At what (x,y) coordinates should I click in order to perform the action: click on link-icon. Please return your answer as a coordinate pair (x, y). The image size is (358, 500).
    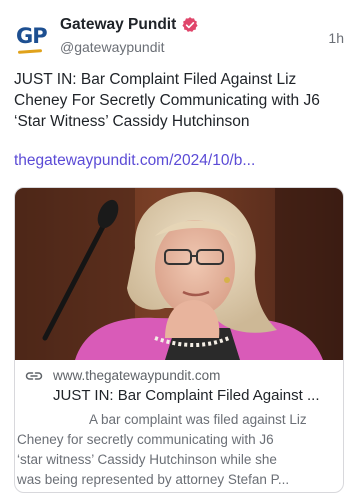
    Looking at the image, I should click on (34, 376).